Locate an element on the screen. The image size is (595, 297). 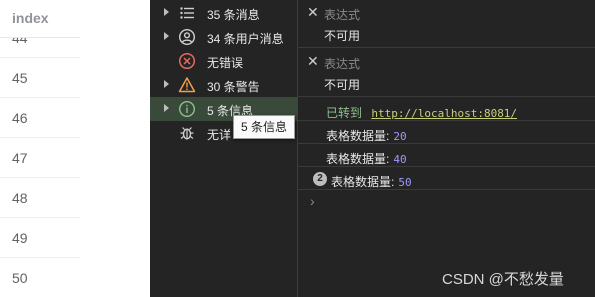
sidebar-item-user-messages: 34 条用户消息 is located at coordinates (224, 37).